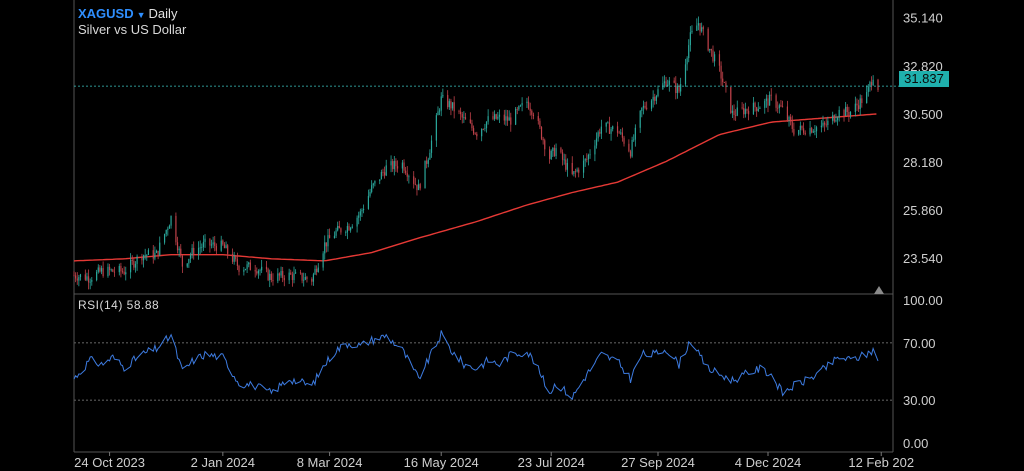  Describe the element at coordinates (768, 462) in the screenshot. I see `time-tick-label: 4 Dec 2024` at that location.